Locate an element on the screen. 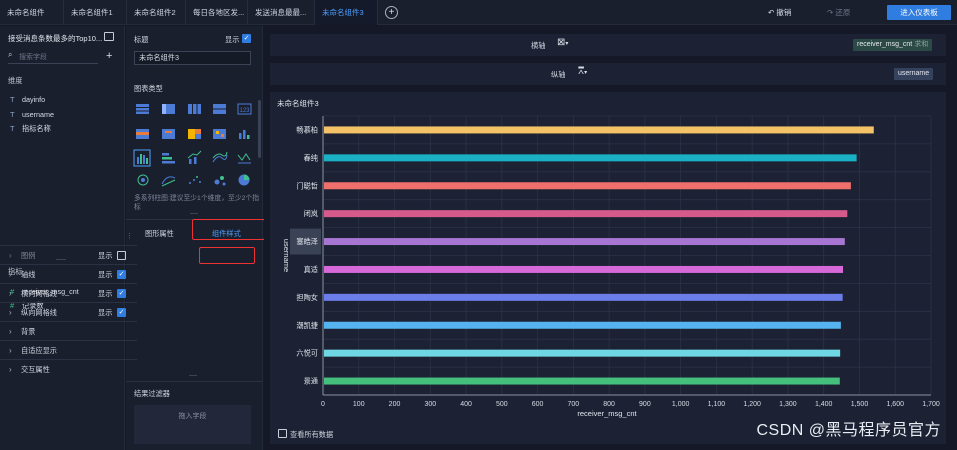 The image size is (957, 450). filter-drop-zone: 拖入字段 is located at coordinates (192, 424).